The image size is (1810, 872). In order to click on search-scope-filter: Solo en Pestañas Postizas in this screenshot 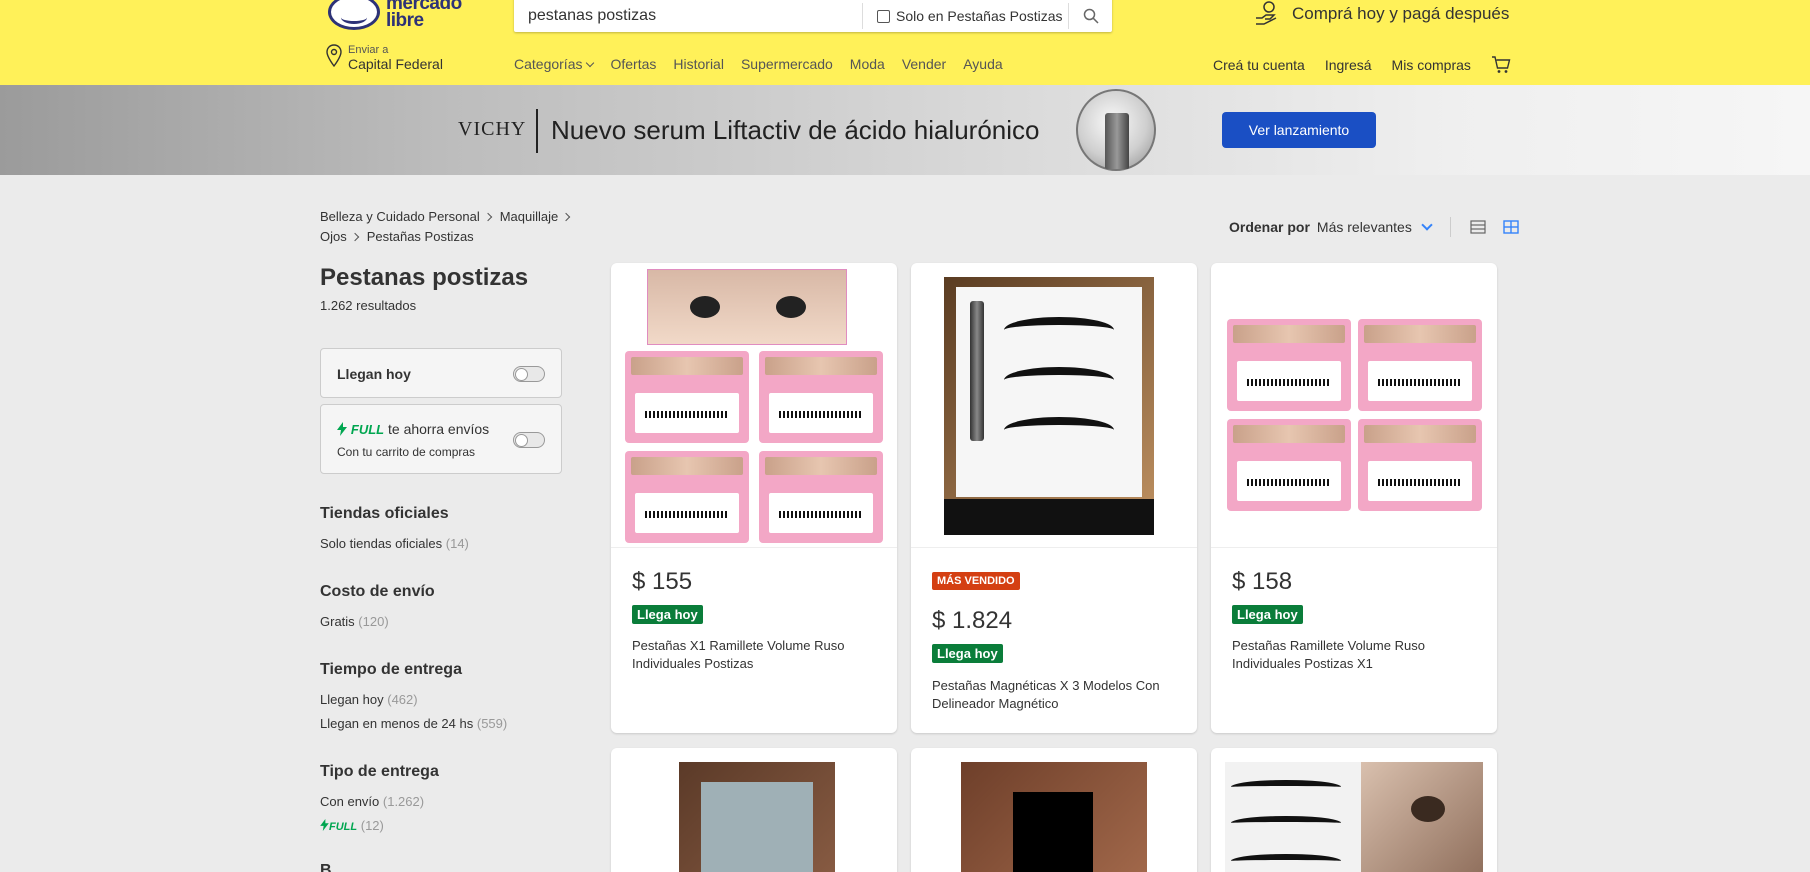, I will do `click(965, 16)`.